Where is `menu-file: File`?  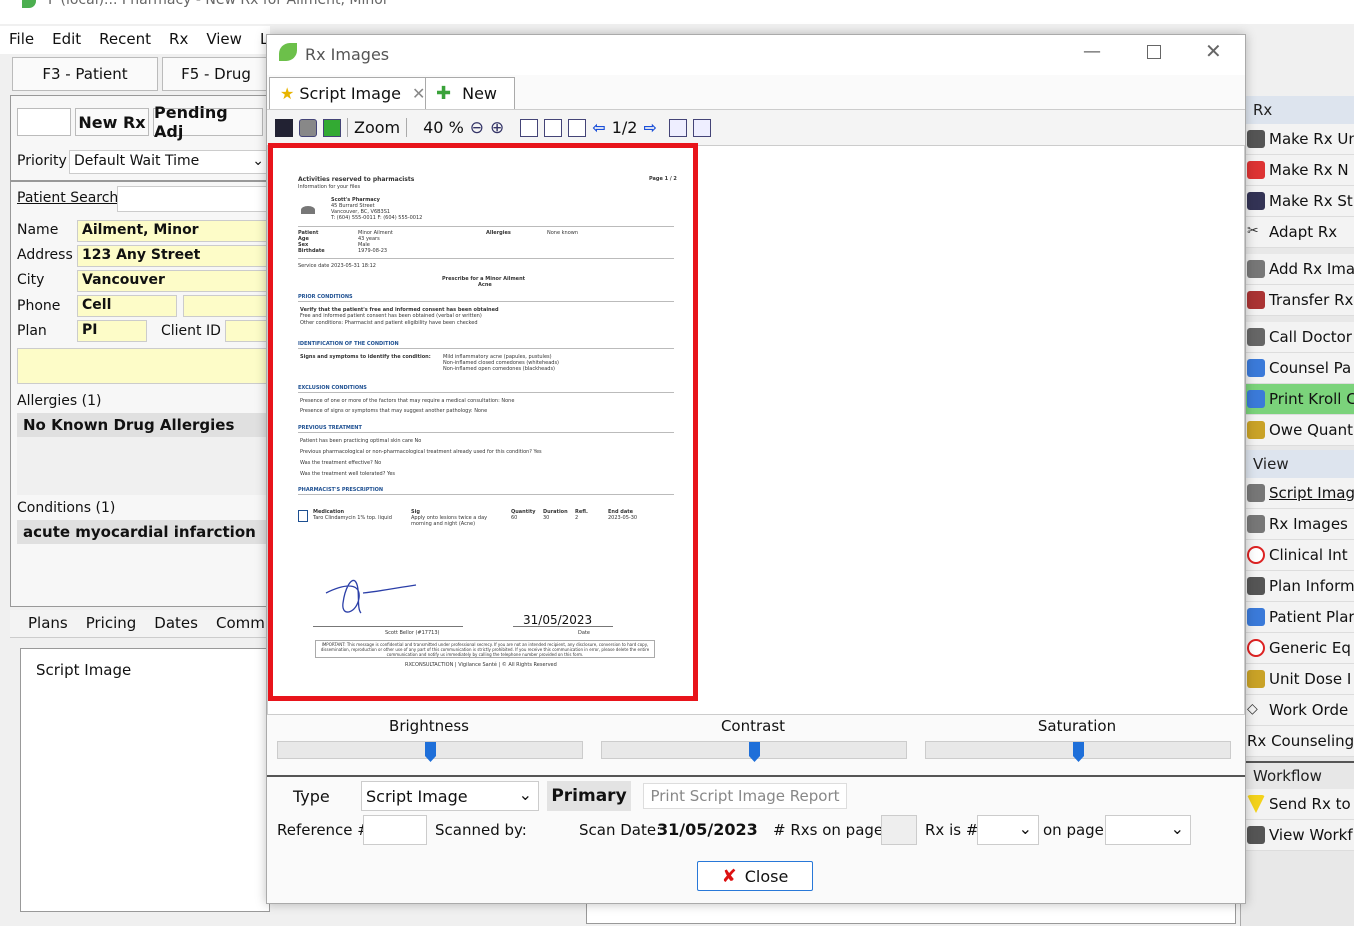 menu-file: File is located at coordinates (21, 40).